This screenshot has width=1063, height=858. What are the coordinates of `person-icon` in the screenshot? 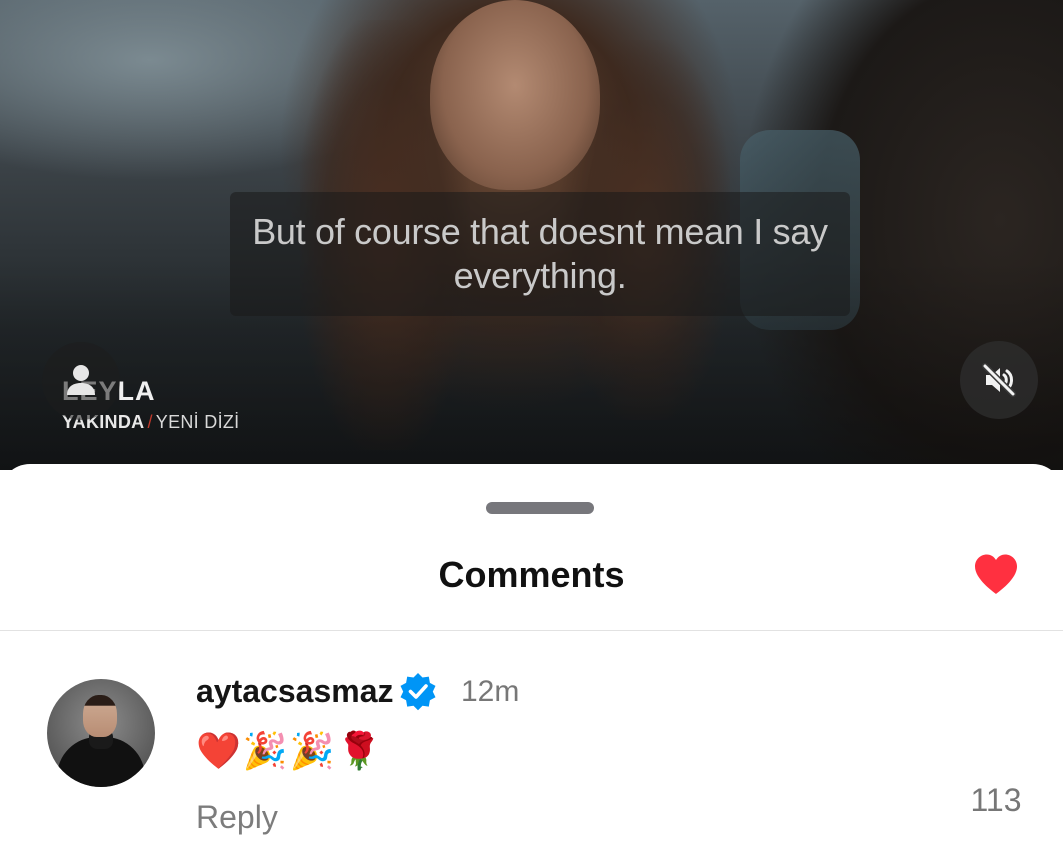 It's located at (81, 380).